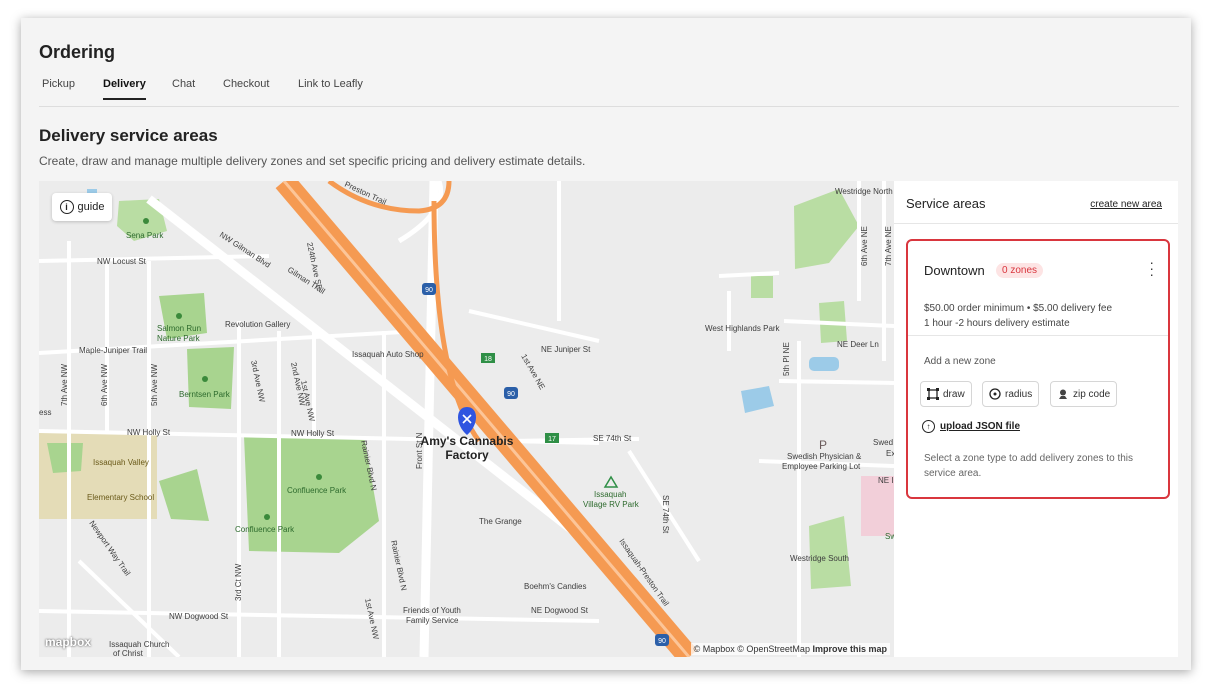  What do you see at coordinates (113, 350) in the screenshot?
I see `map-label: Maple-Juniper Trail` at bounding box center [113, 350].